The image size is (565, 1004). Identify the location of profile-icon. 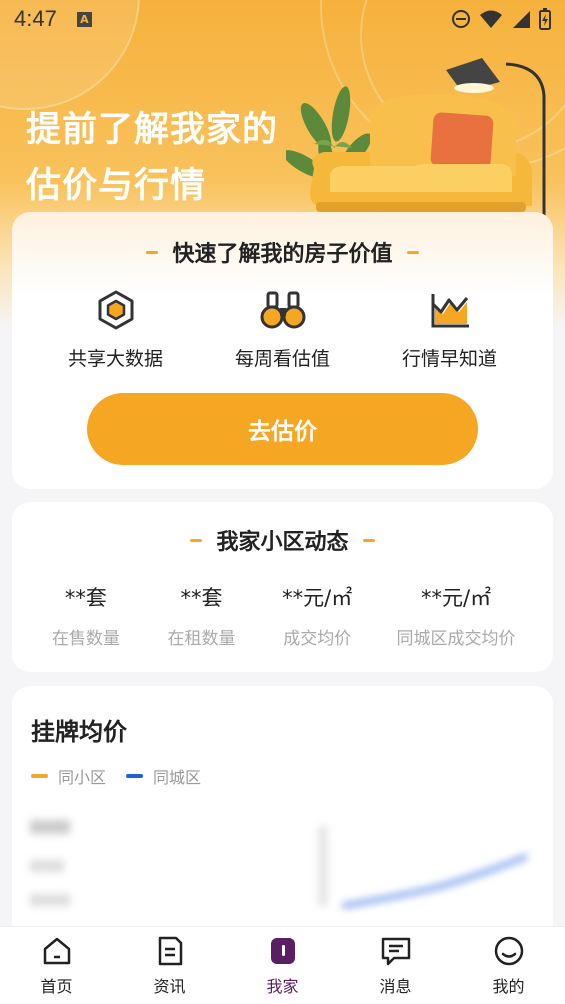
(508, 950).